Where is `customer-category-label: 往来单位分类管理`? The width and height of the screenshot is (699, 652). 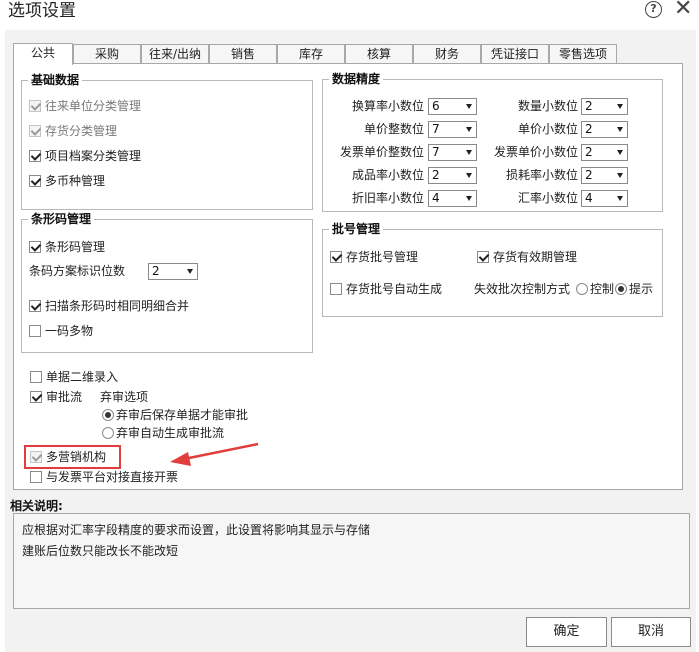 customer-category-label: 往来单位分类管理 is located at coordinates (93, 106).